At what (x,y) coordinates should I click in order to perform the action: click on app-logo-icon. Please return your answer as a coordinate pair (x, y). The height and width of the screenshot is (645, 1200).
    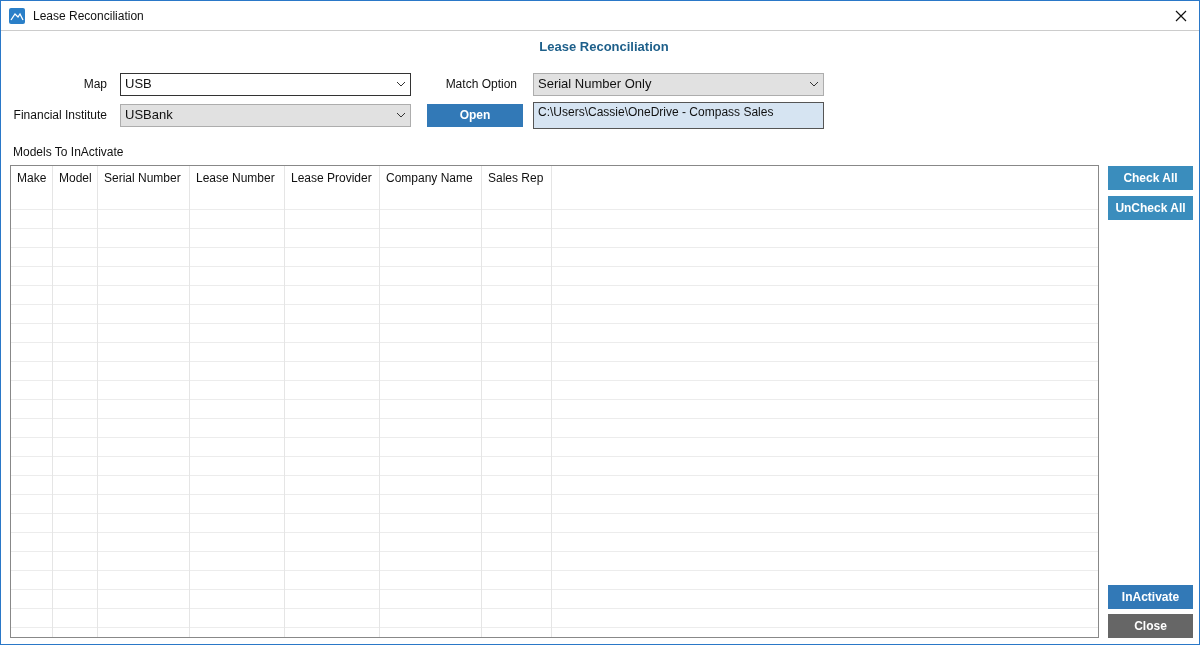
    Looking at the image, I should click on (17, 15).